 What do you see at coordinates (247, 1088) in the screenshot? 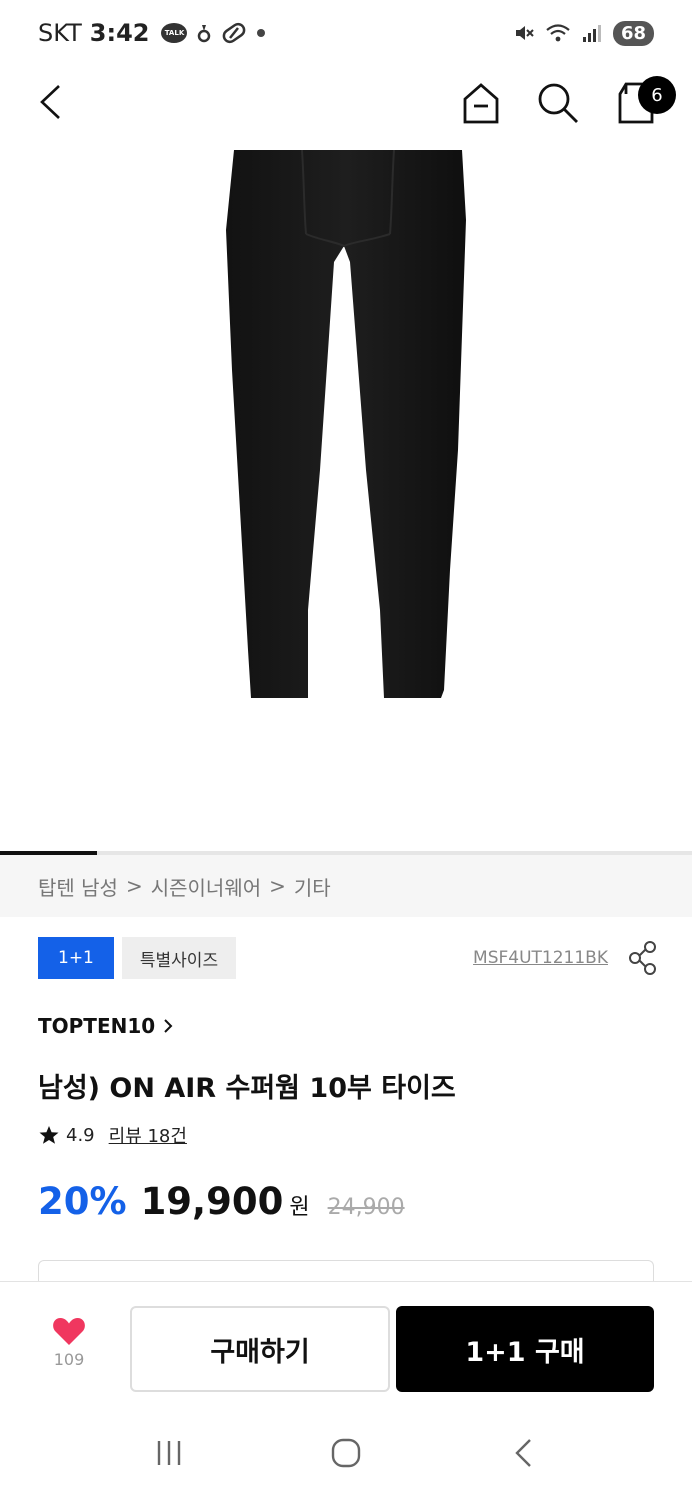
I see `product-title: 남성) ON AIR 수퍼웜 10부 타이즈` at bounding box center [247, 1088].